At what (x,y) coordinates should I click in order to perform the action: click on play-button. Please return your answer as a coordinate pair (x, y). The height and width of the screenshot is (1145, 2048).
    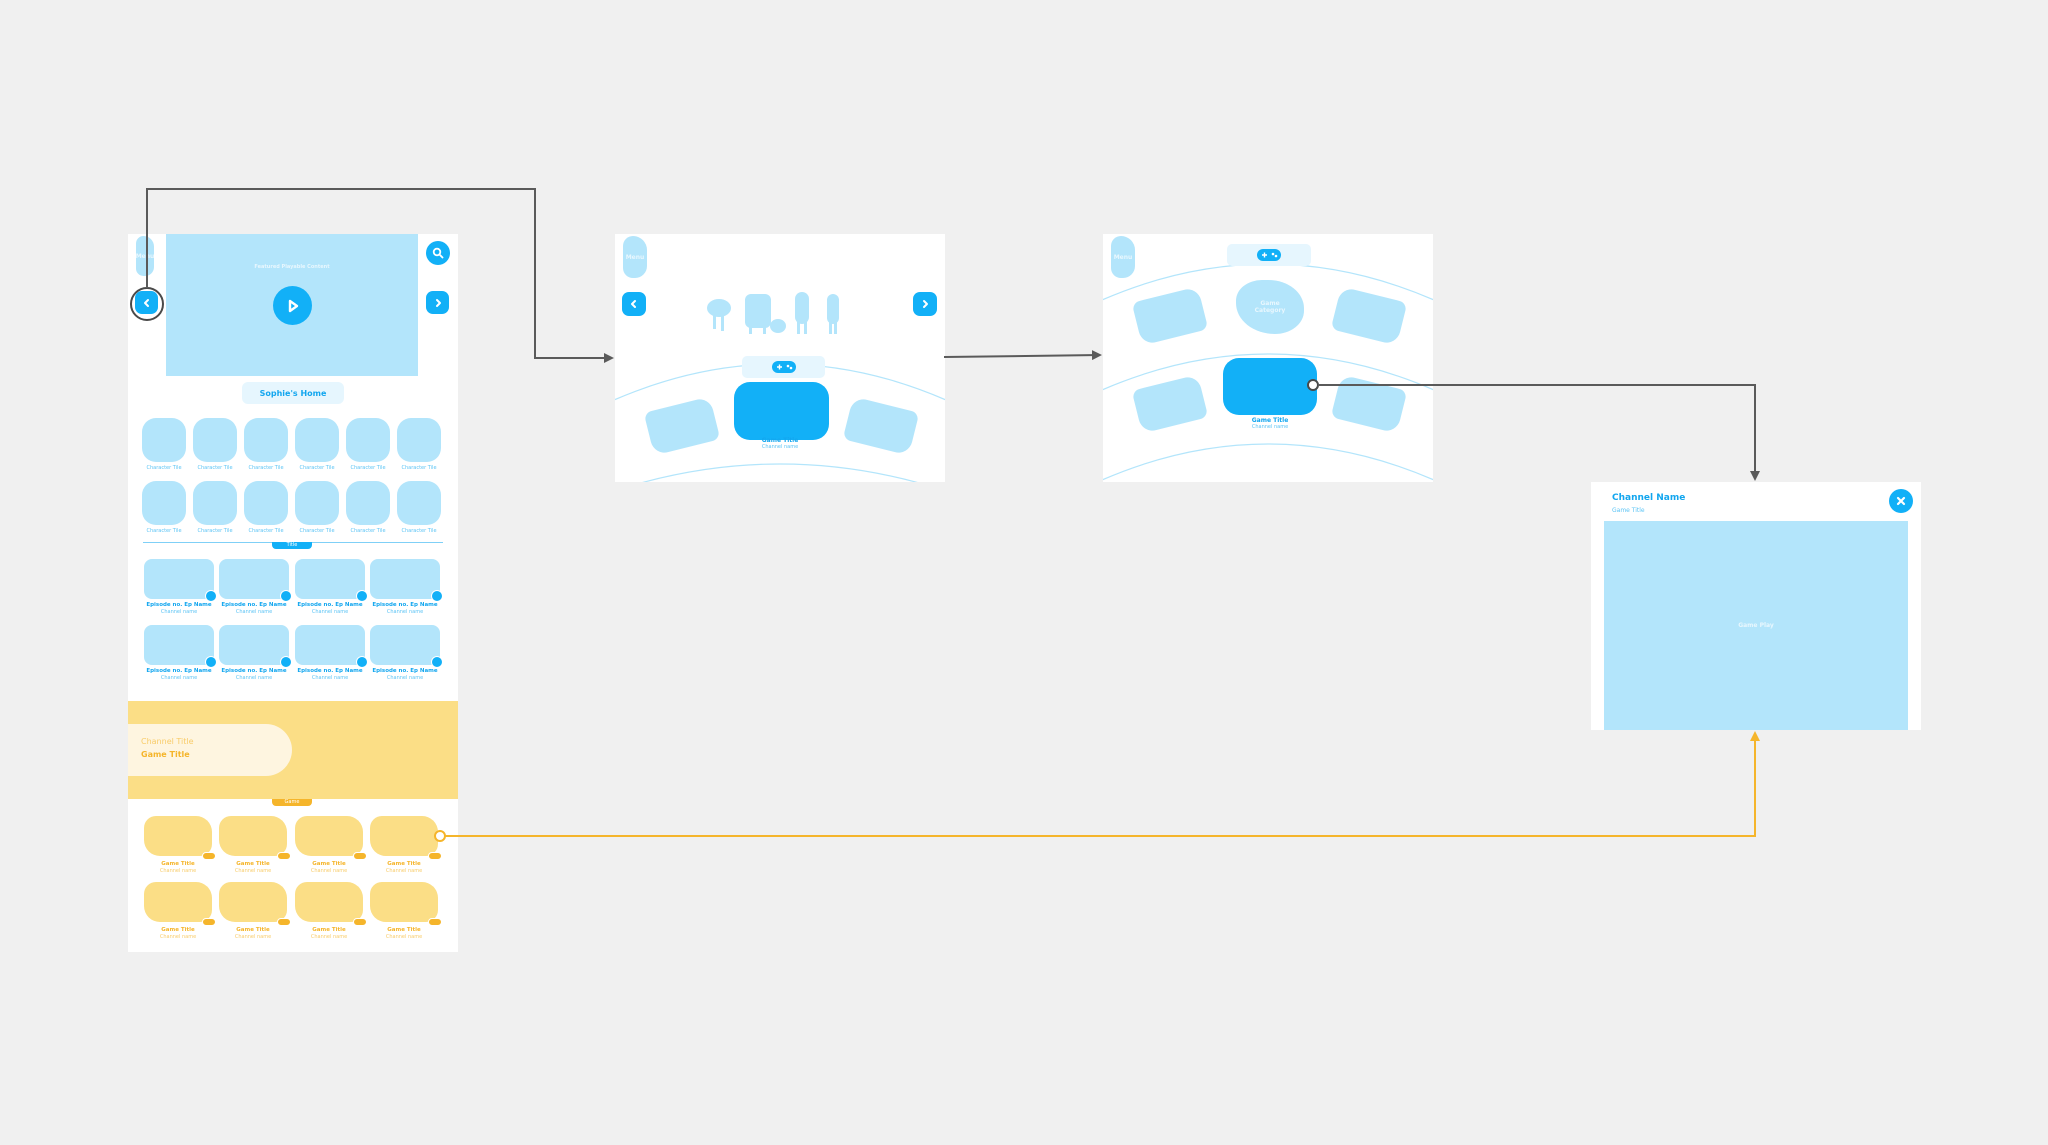
    Looking at the image, I should click on (292, 305).